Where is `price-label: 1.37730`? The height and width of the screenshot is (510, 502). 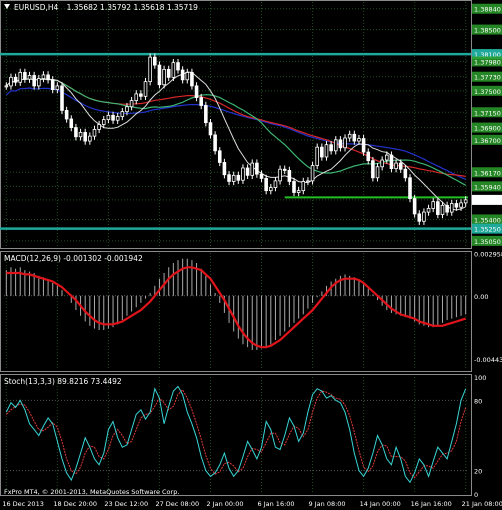 price-label: 1.37730 is located at coordinates (487, 78).